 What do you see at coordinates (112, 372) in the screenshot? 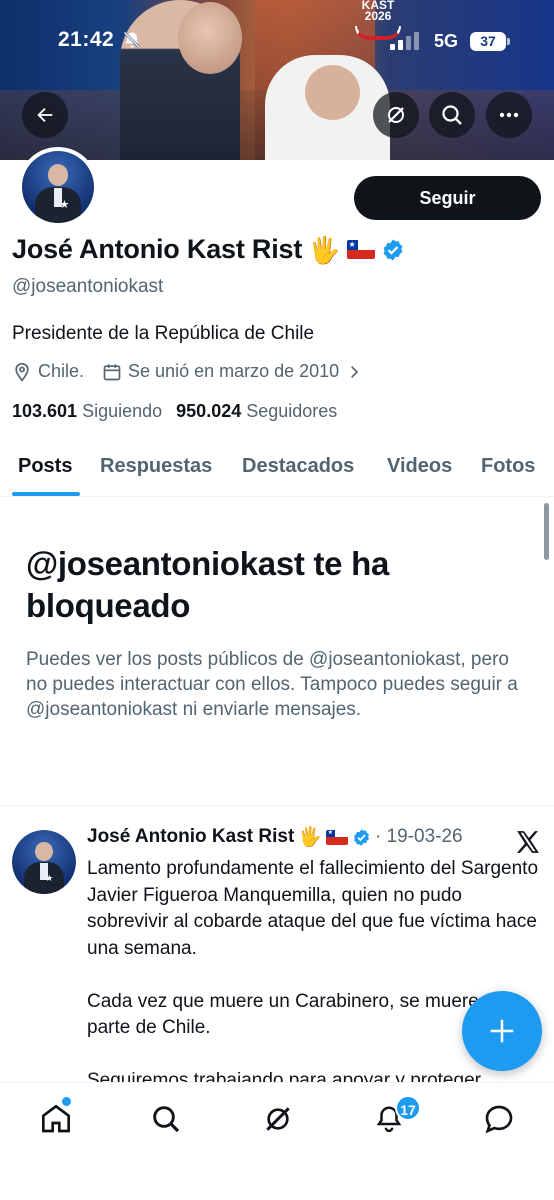
I see `calendar-icon` at bounding box center [112, 372].